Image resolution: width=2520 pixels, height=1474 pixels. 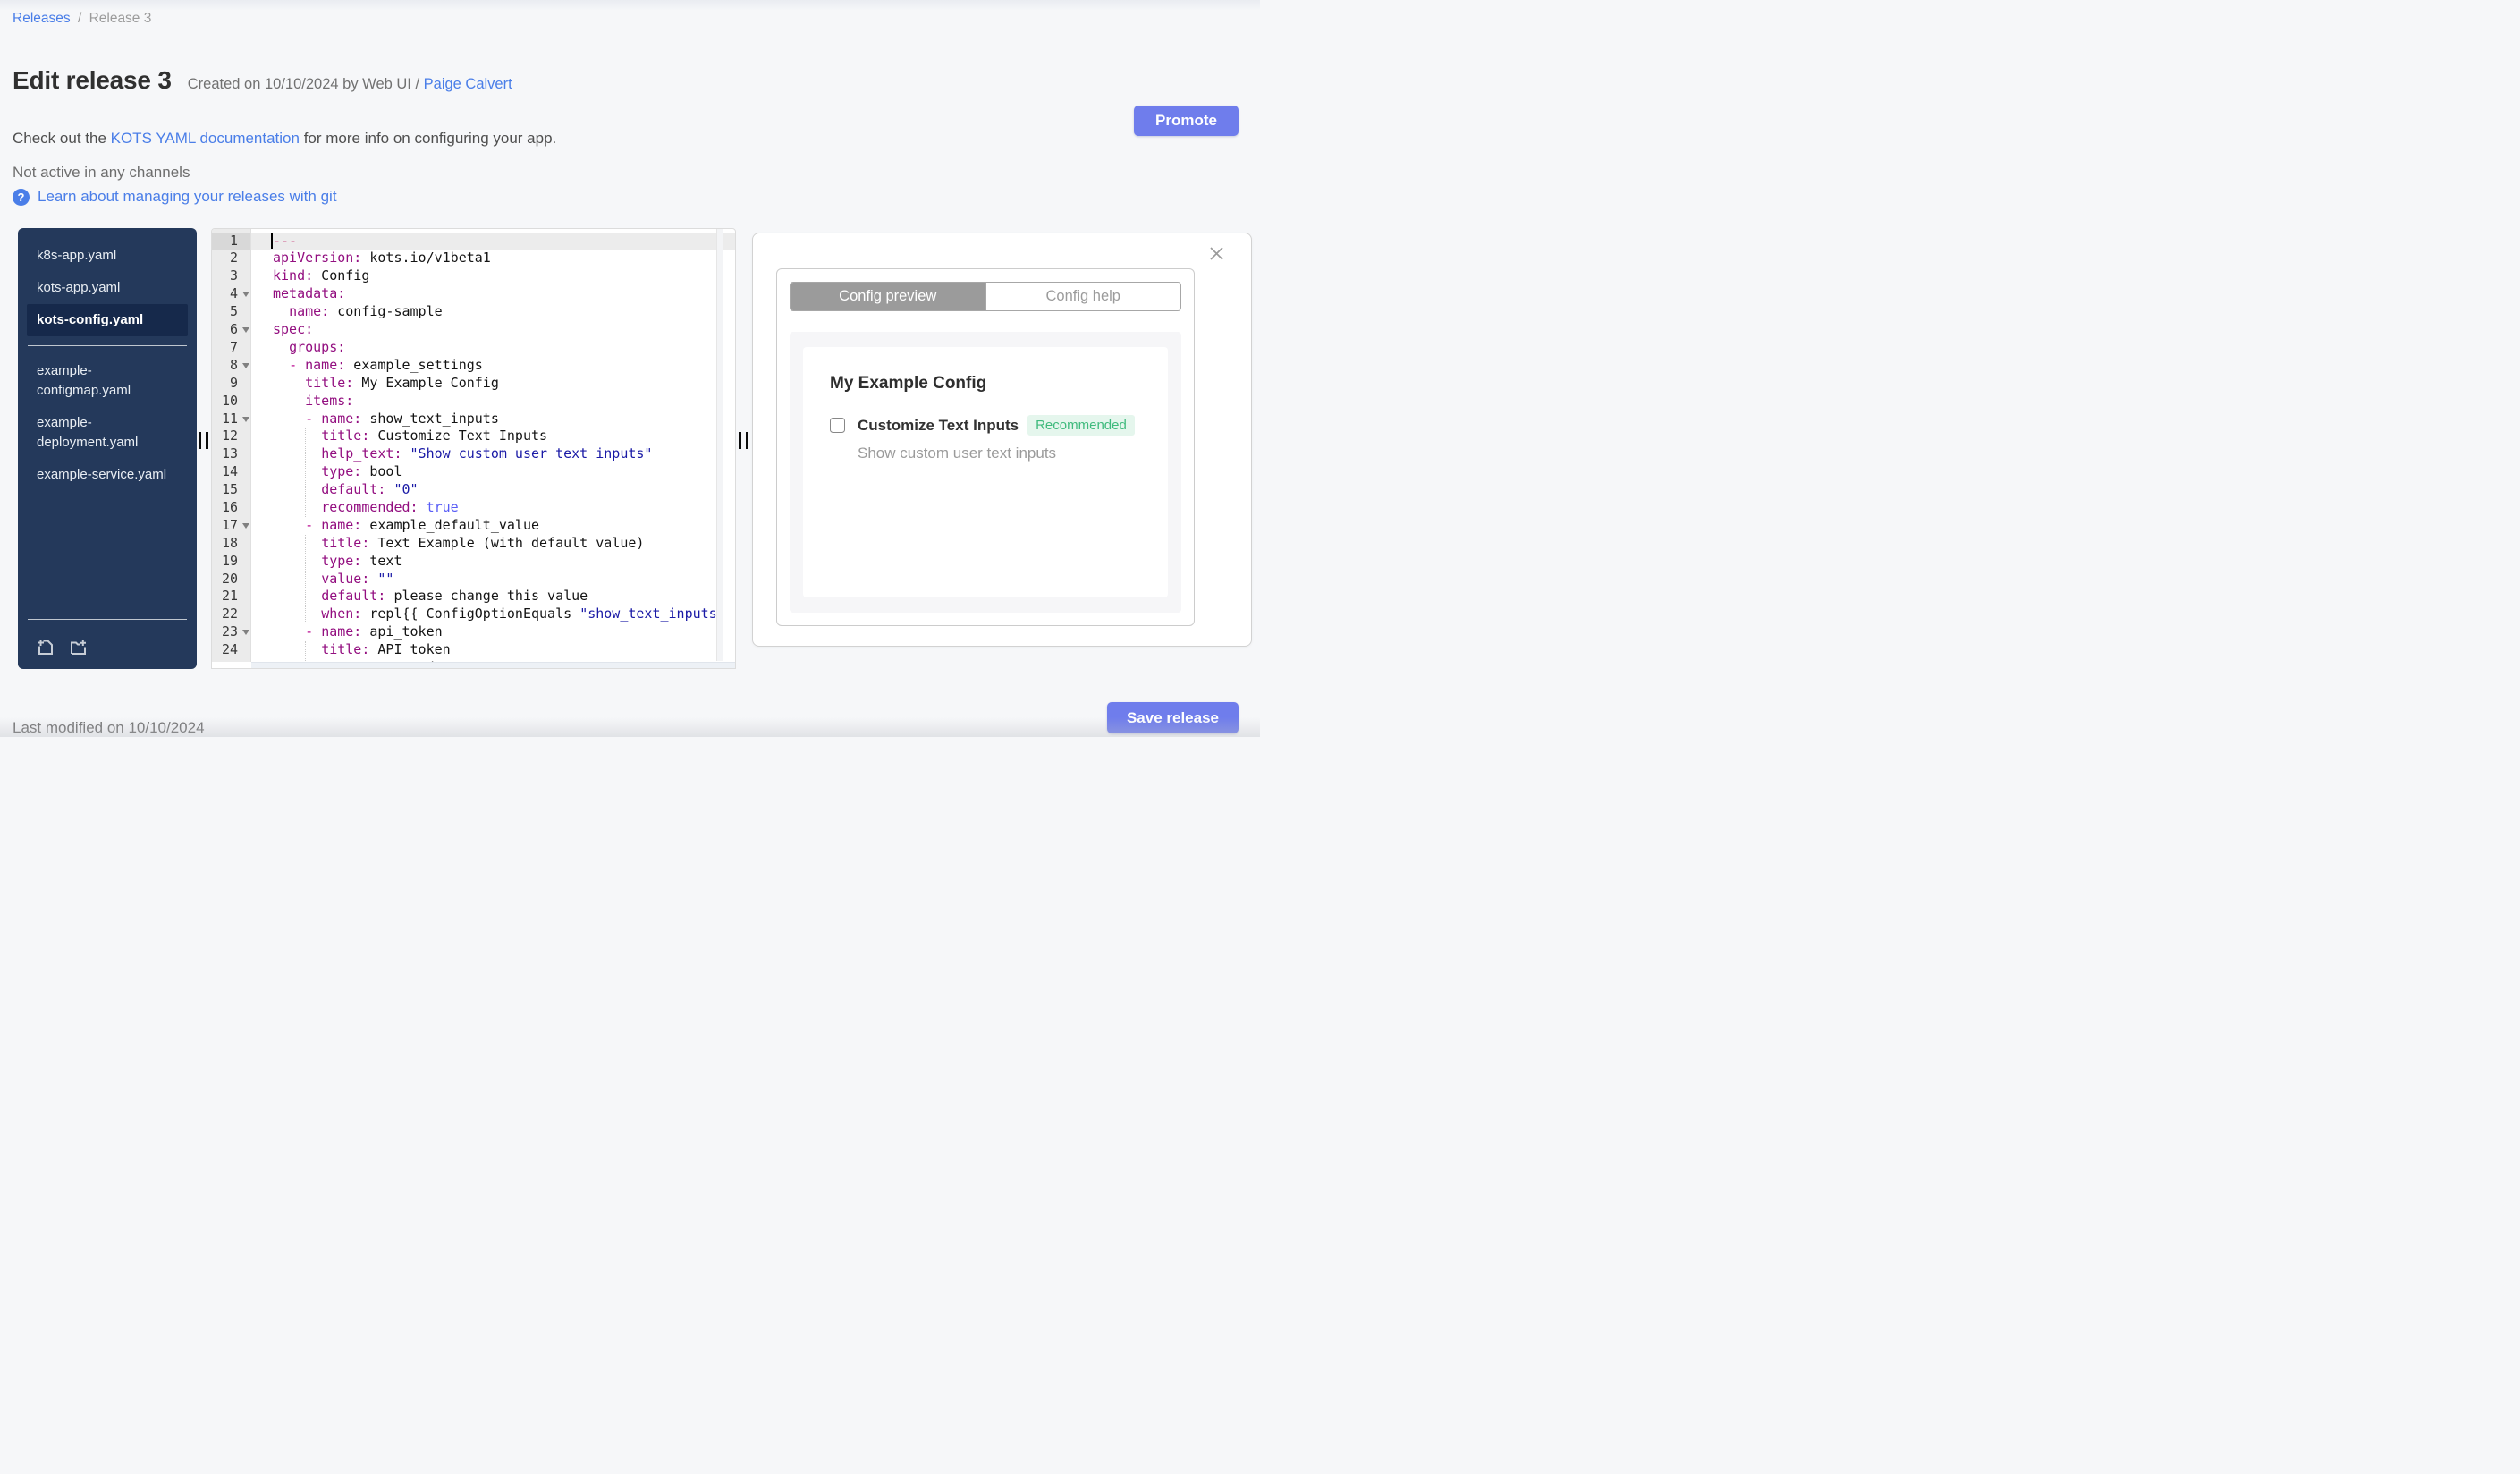 I want to click on sidebar-editor-gap, so click(x=204, y=448).